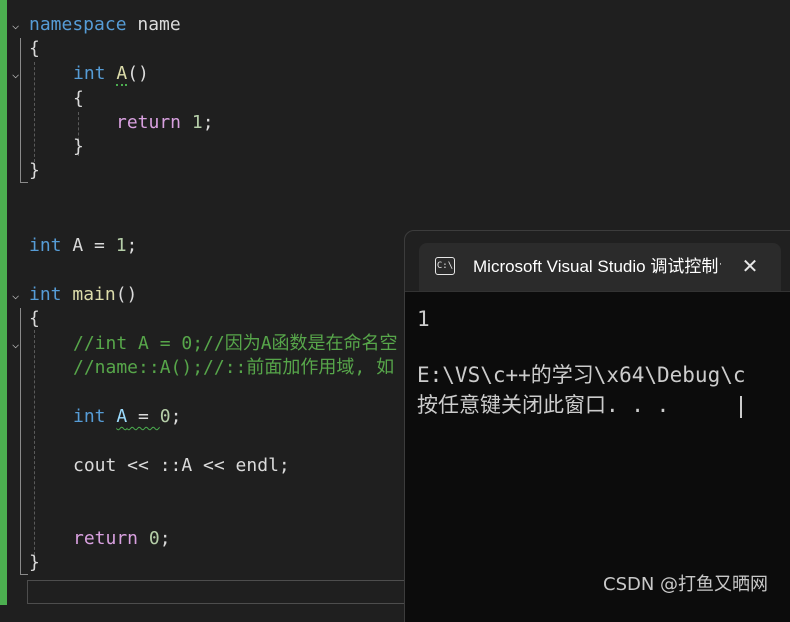 The width and height of the screenshot is (790, 622). Describe the element at coordinates (122, 74) in the screenshot. I see `function-name: A` at that location.